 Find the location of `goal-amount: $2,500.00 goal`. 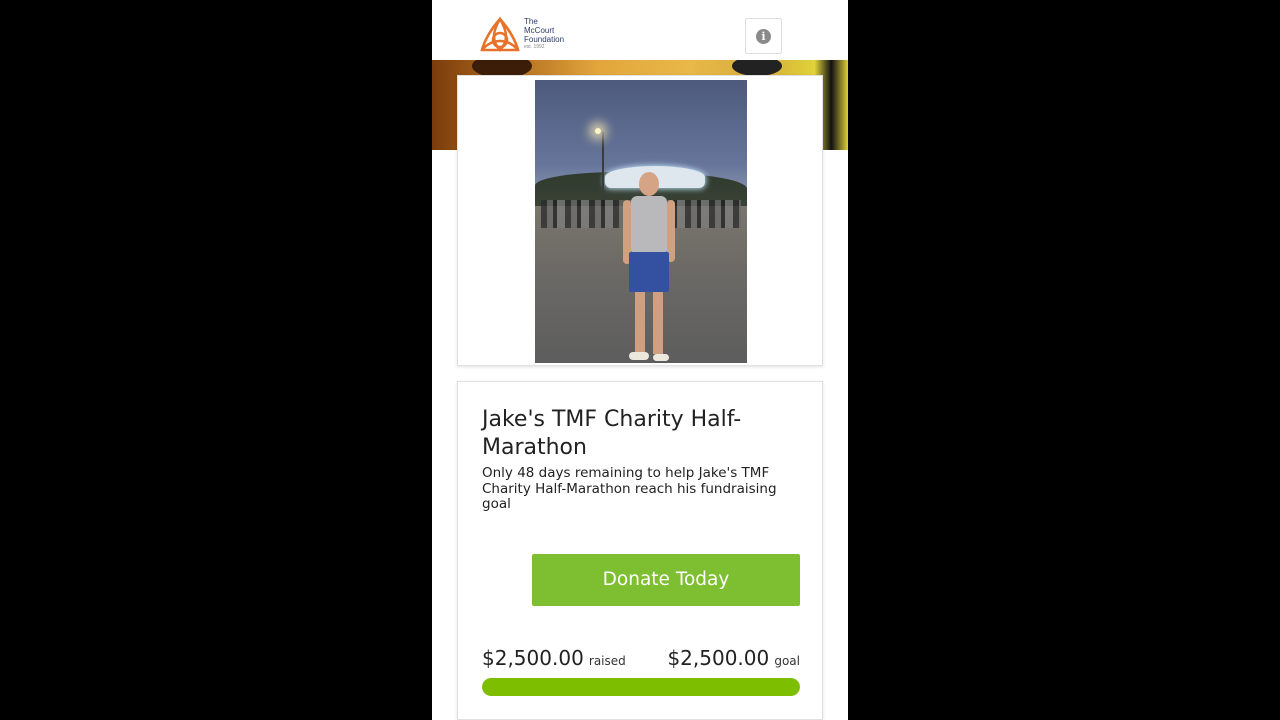

goal-amount: $2,500.00 goal is located at coordinates (733, 658).